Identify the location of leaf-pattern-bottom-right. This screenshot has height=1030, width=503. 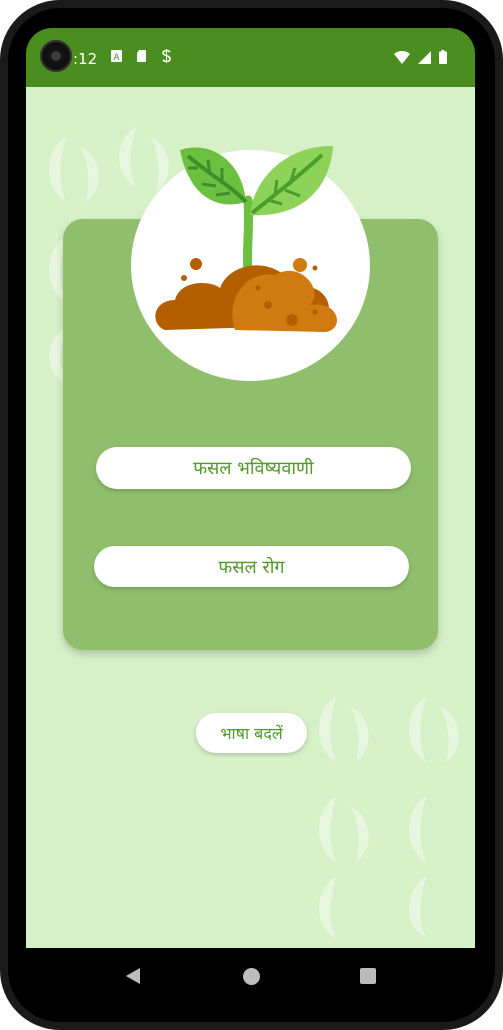
(389, 817).